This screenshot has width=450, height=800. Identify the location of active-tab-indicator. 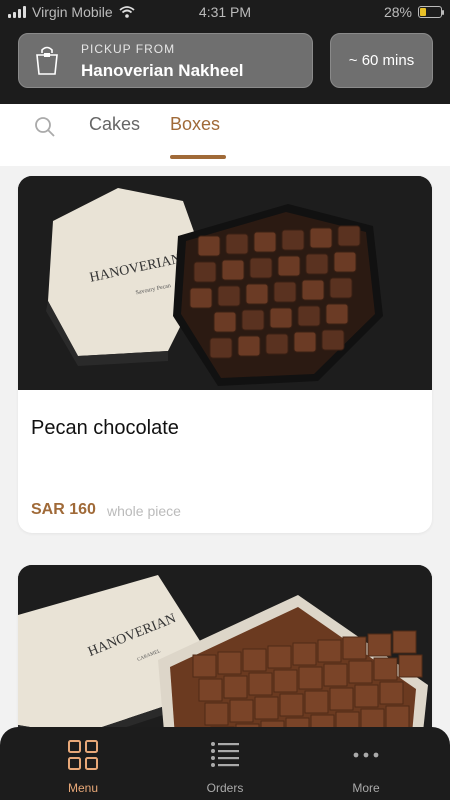
(198, 157).